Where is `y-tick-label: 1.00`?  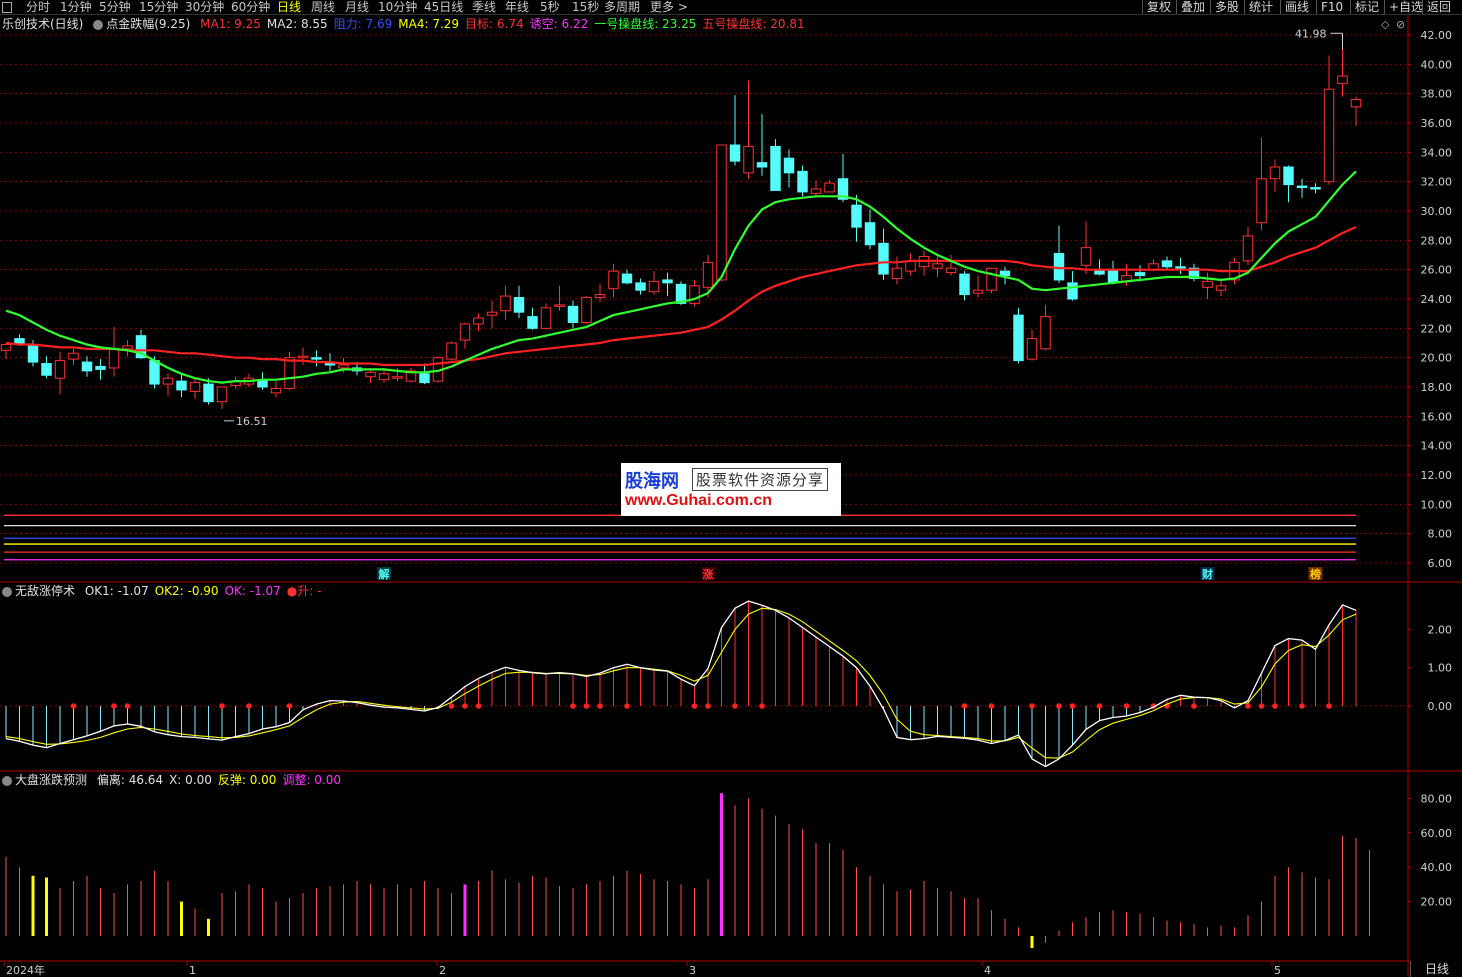 y-tick-label: 1.00 is located at coordinates (1440, 668).